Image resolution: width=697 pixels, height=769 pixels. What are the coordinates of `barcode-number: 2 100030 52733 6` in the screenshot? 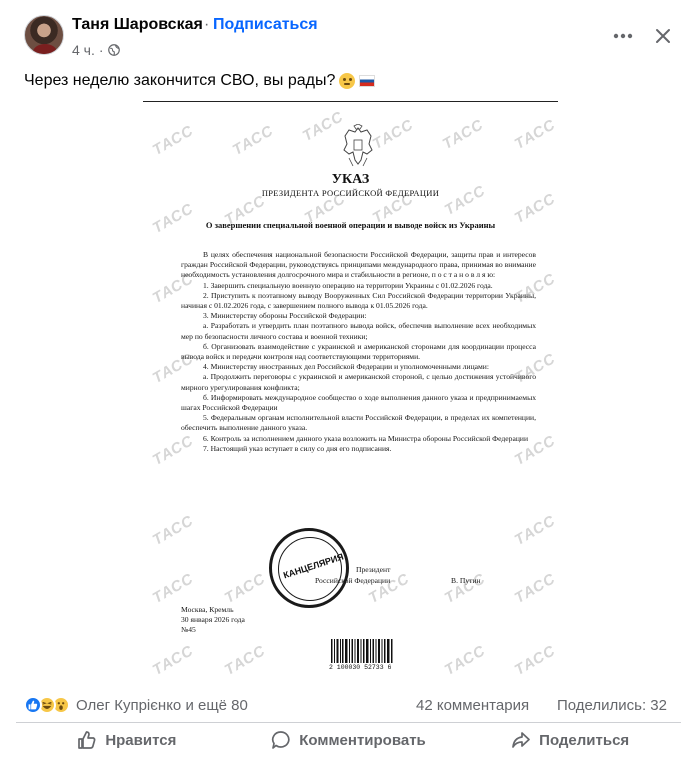 It's located at (360, 667).